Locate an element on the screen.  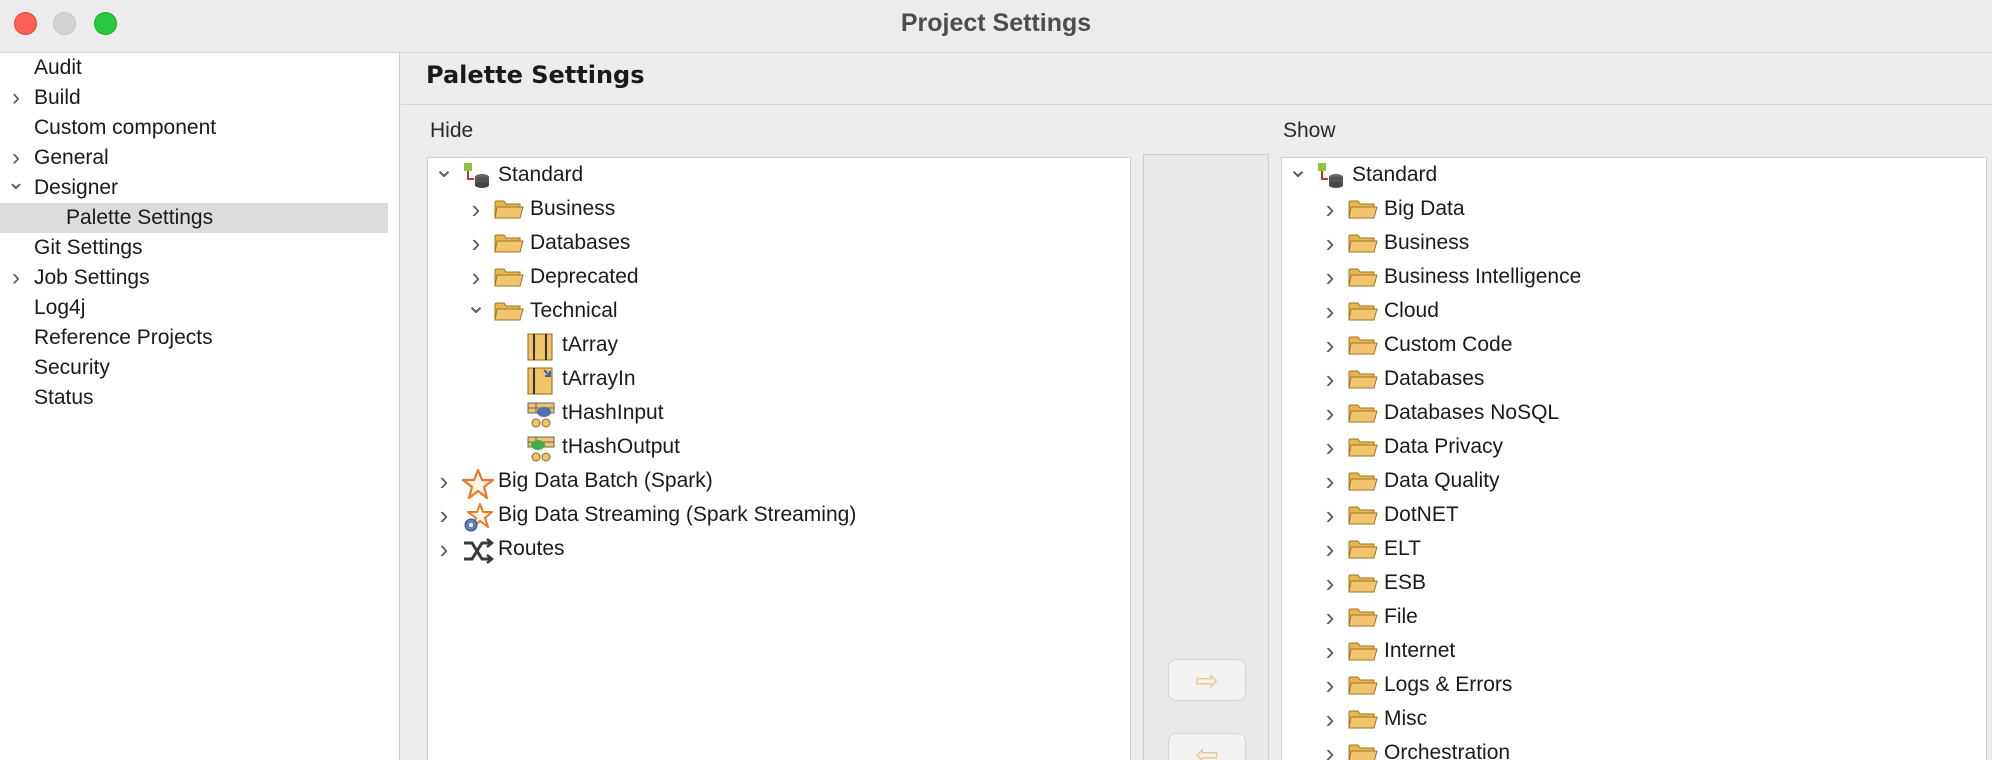
sidebar-item: Log4j is located at coordinates (194, 308).